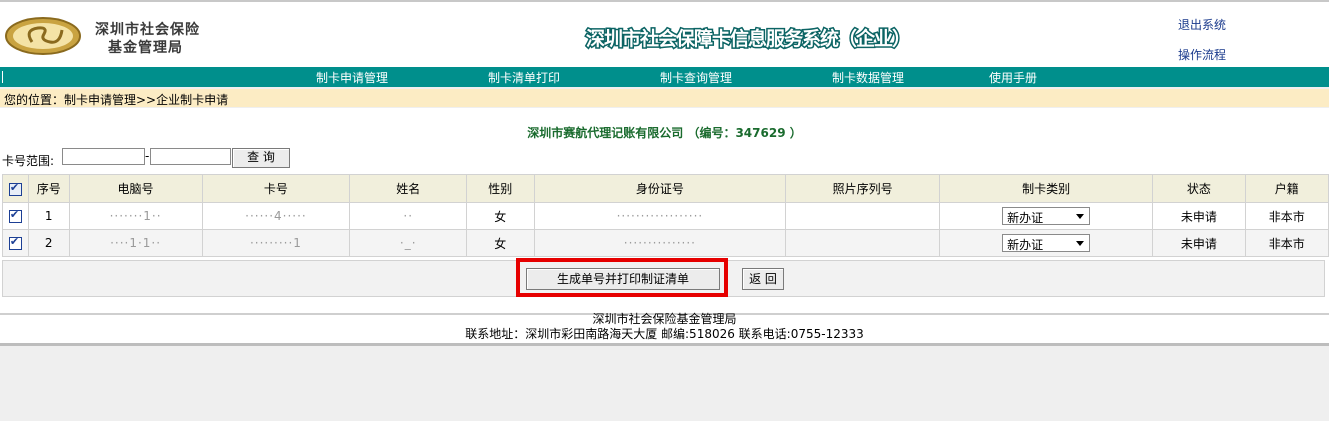 This screenshot has width=1329, height=421. Describe the element at coordinates (660, 188) in the screenshot. I see `col-id-no: 身份证号` at that location.